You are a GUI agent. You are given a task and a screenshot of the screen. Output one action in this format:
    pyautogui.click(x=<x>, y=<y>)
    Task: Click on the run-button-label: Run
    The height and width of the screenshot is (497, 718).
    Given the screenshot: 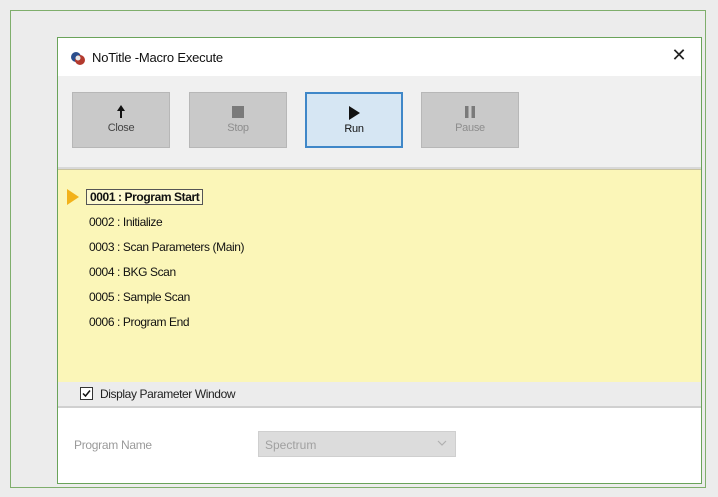 What is the action you would take?
    pyautogui.click(x=354, y=129)
    